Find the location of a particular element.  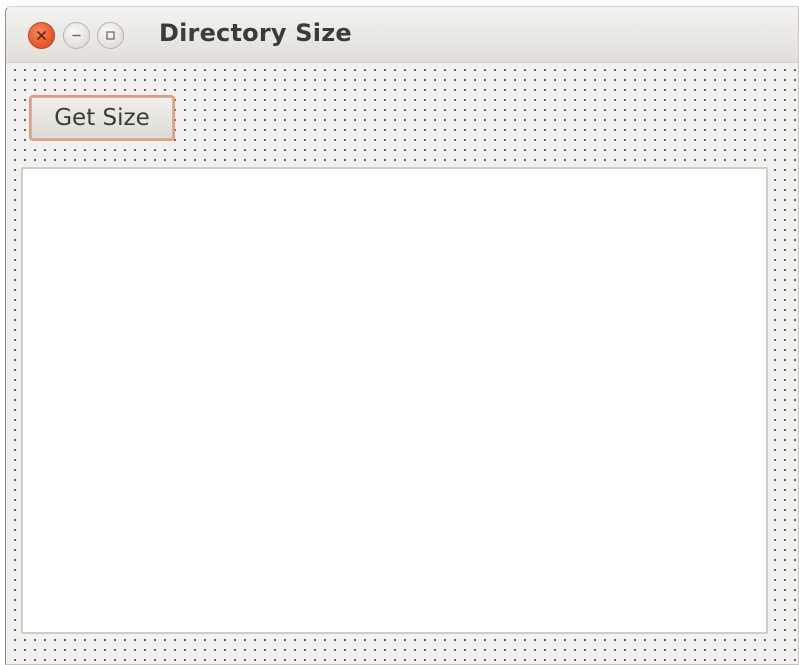

minimize-icon is located at coordinates (76, 35).